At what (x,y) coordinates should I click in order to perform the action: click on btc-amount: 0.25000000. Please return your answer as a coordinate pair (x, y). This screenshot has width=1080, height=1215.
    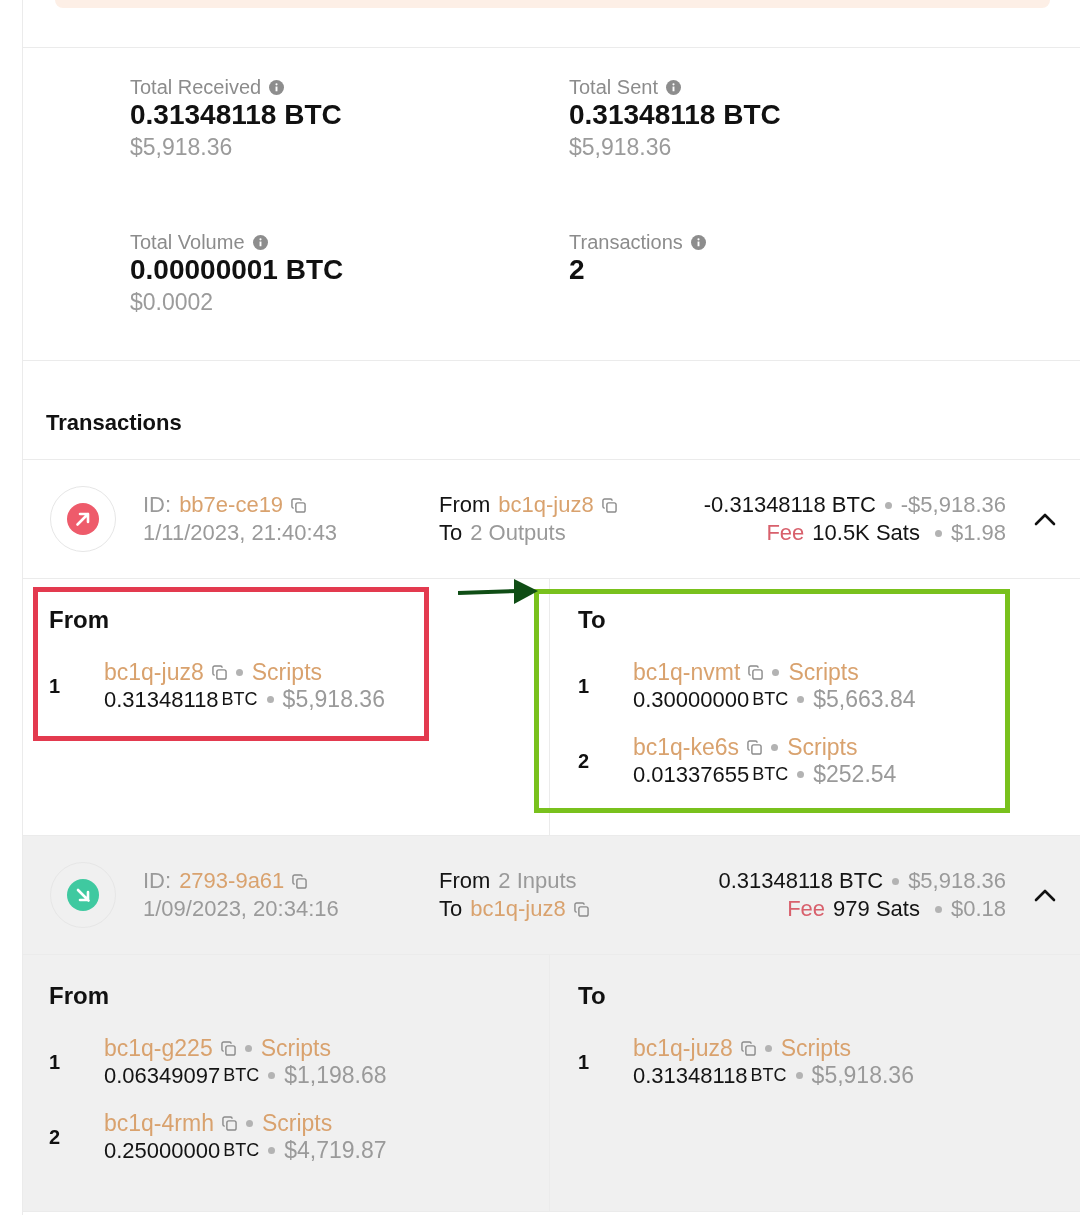
    Looking at the image, I should click on (162, 1150).